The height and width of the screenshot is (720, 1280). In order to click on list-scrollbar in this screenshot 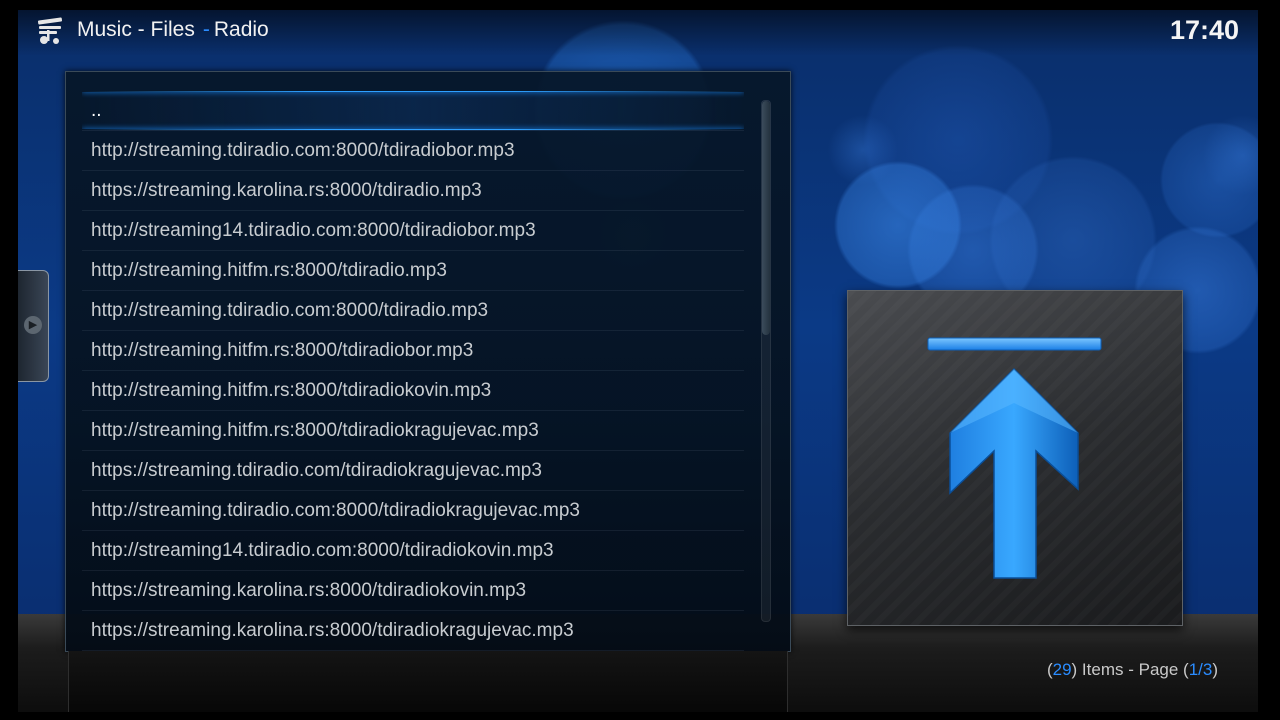, I will do `click(766, 361)`.